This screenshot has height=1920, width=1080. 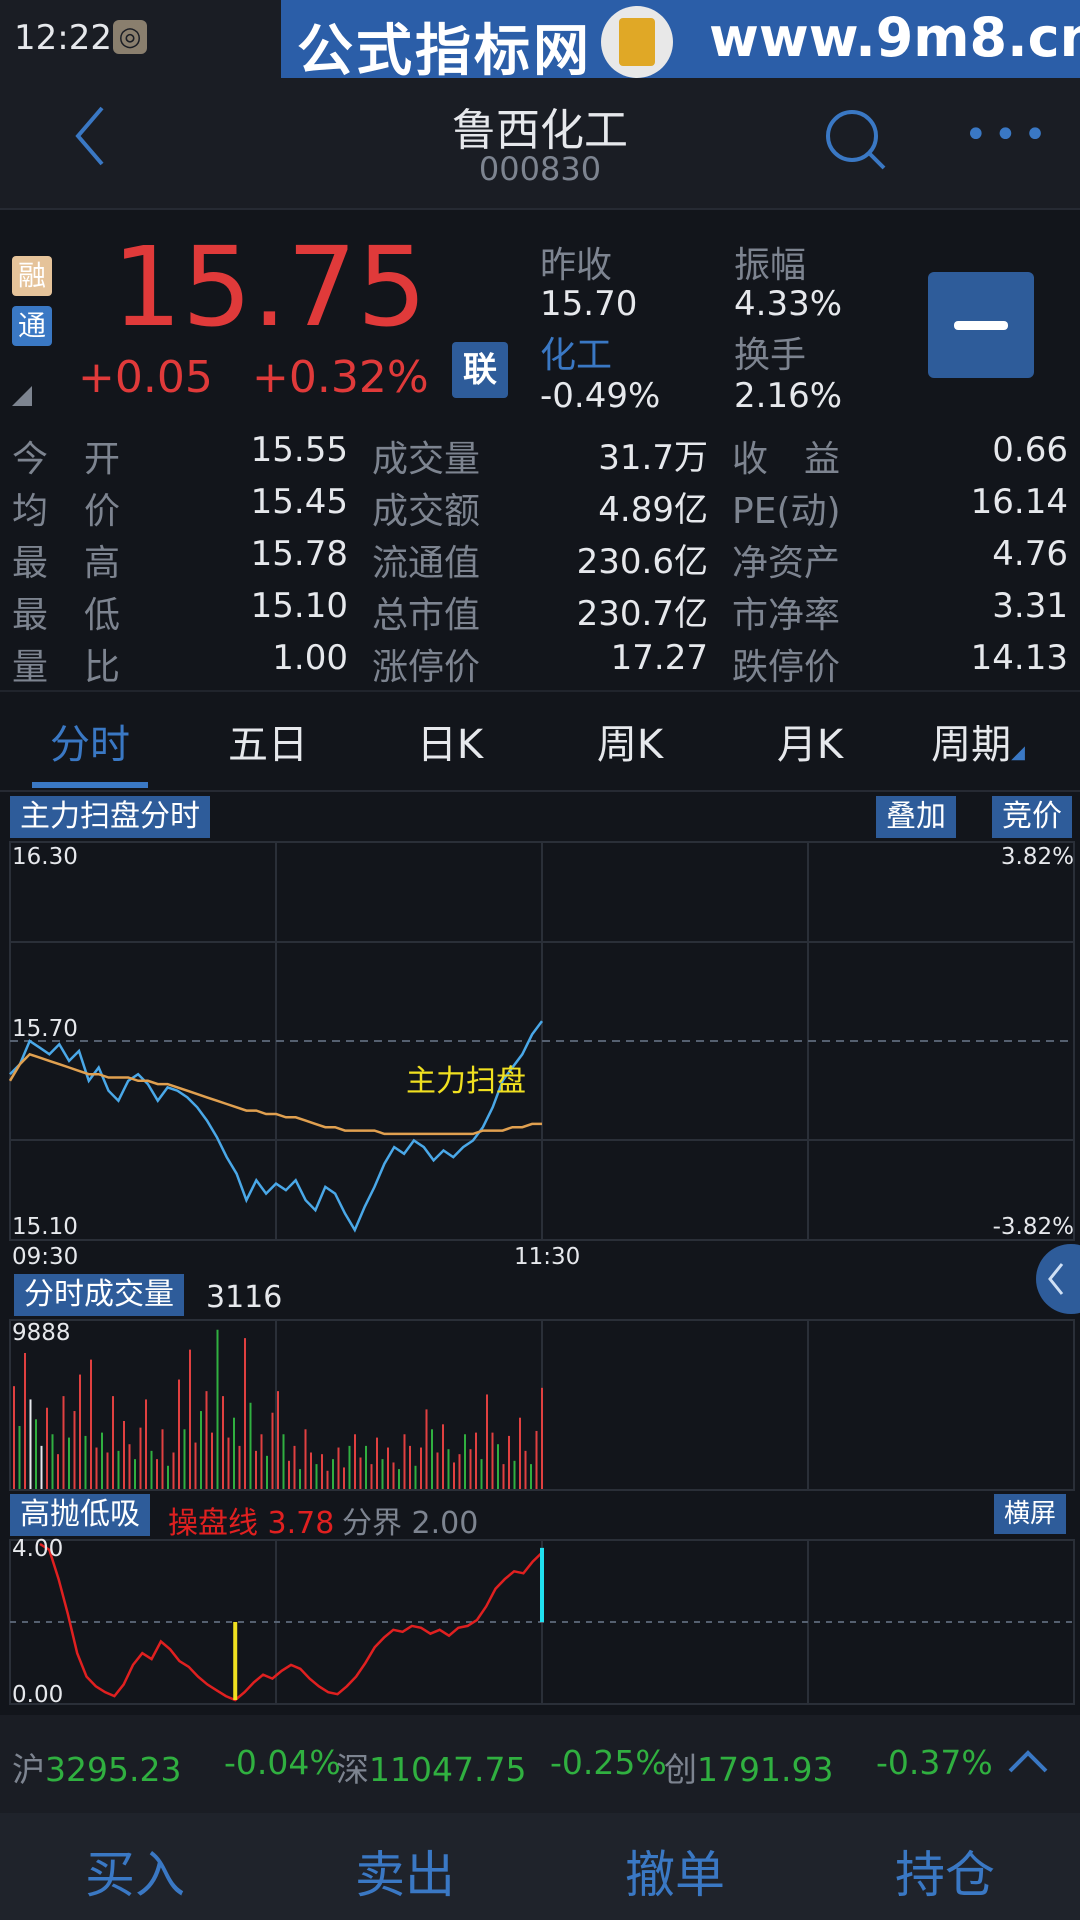 I want to click on stat-label-a2: 比, so click(x=102, y=667).